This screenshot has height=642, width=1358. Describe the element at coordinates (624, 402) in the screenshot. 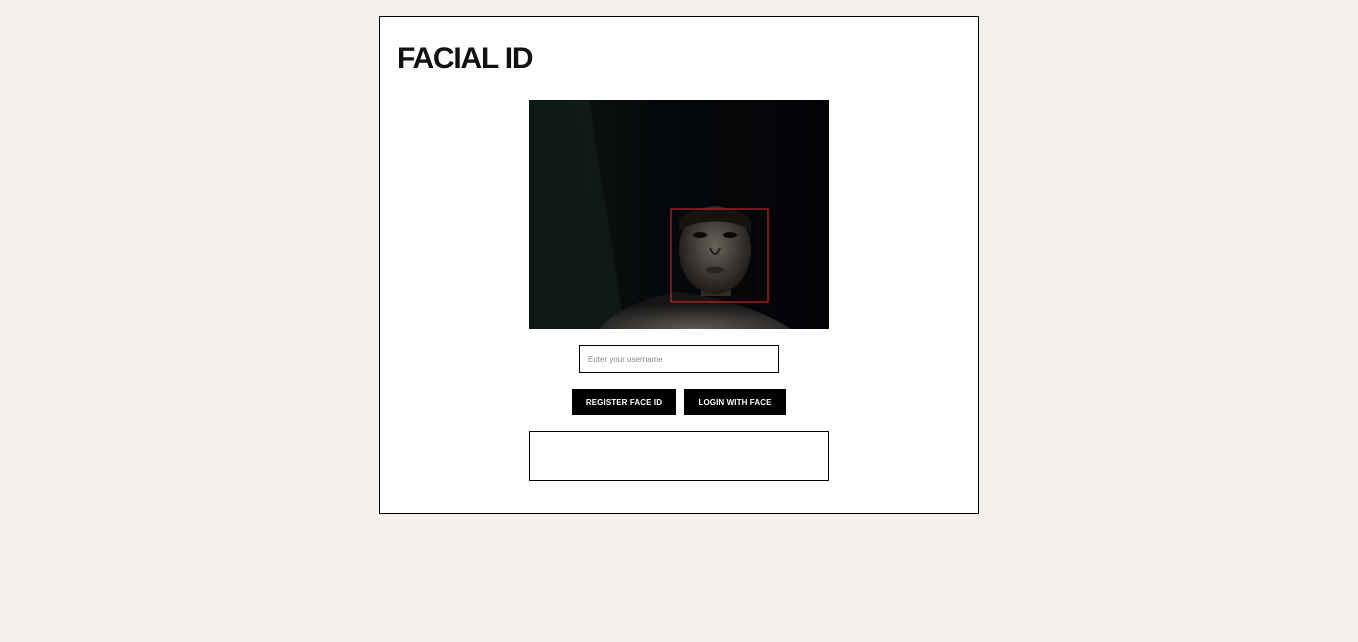

I see `register-face-id-button: REGISTER FACE ID` at that location.